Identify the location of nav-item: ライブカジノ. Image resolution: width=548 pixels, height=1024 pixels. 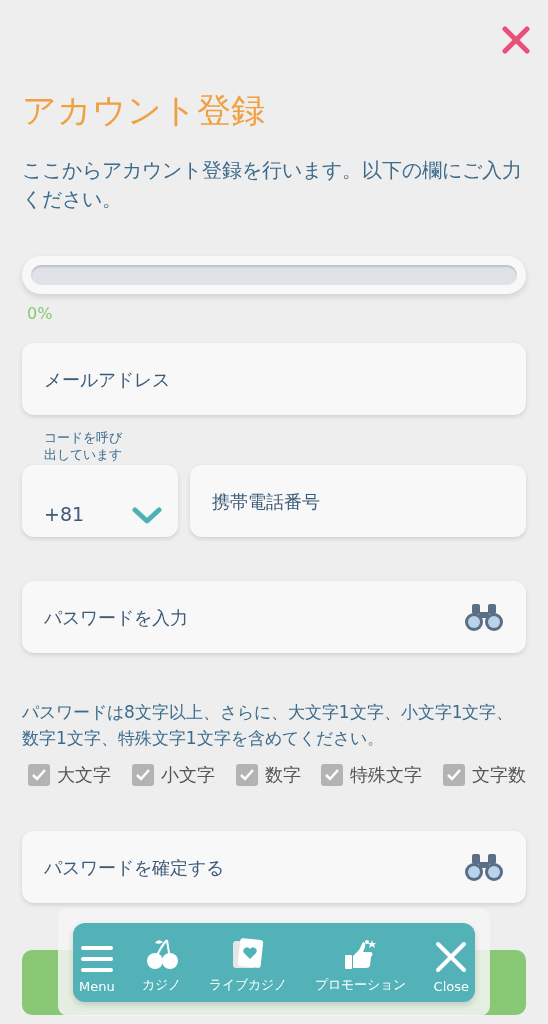
(248, 962).